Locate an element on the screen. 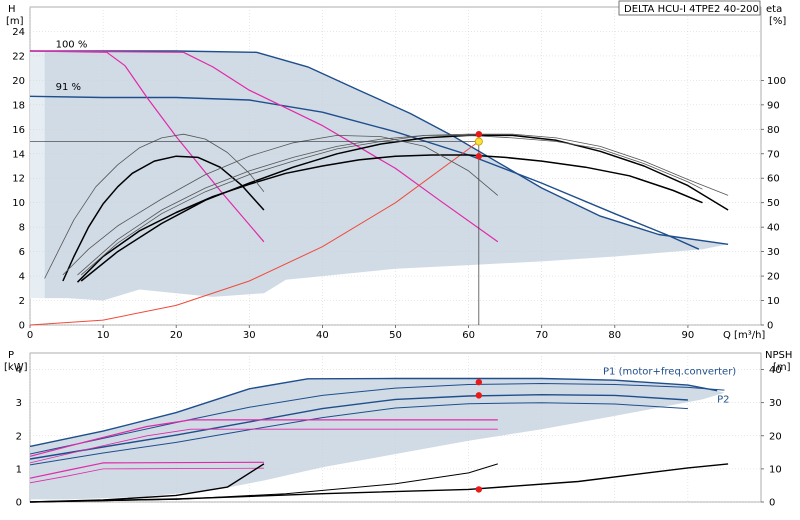 This screenshot has width=800, height=520. annotation-p1: P1 (motor+freq.converter) is located at coordinates (669, 372).